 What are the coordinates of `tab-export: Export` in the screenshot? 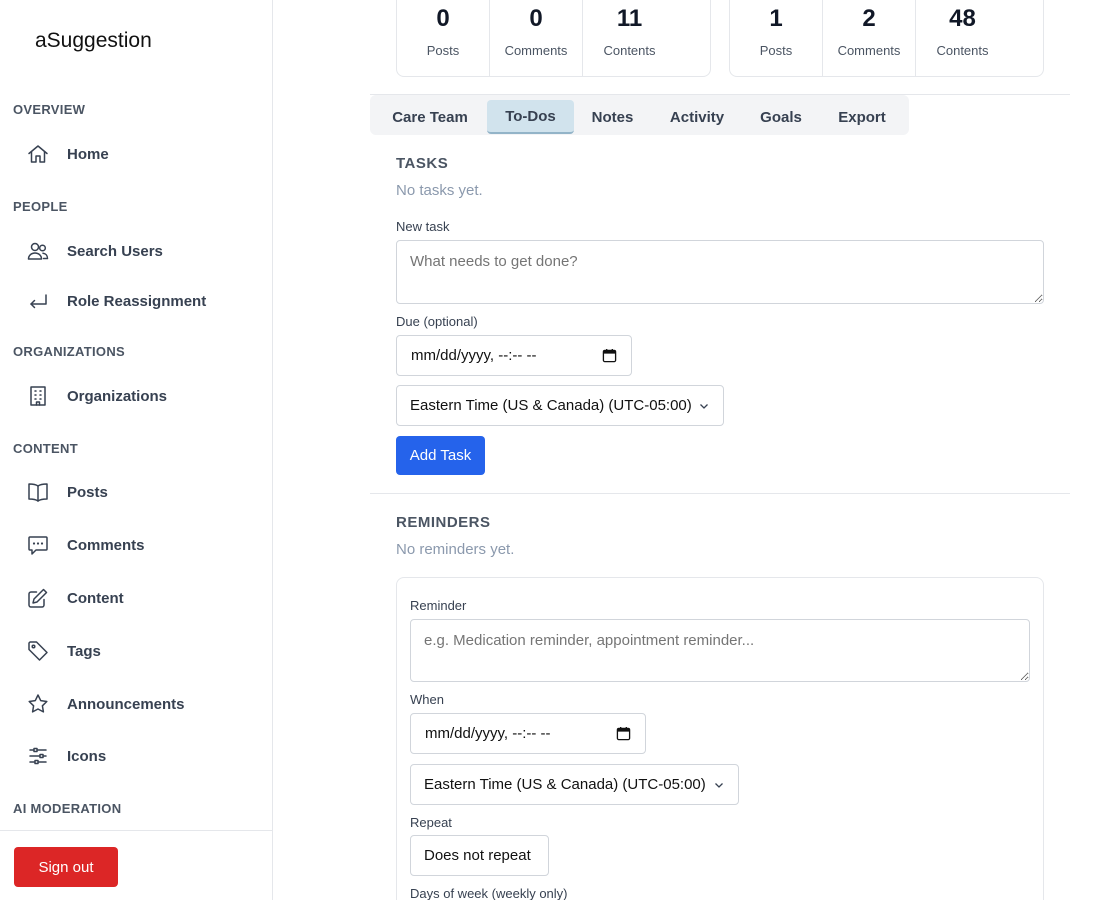 It's located at (862, 117).